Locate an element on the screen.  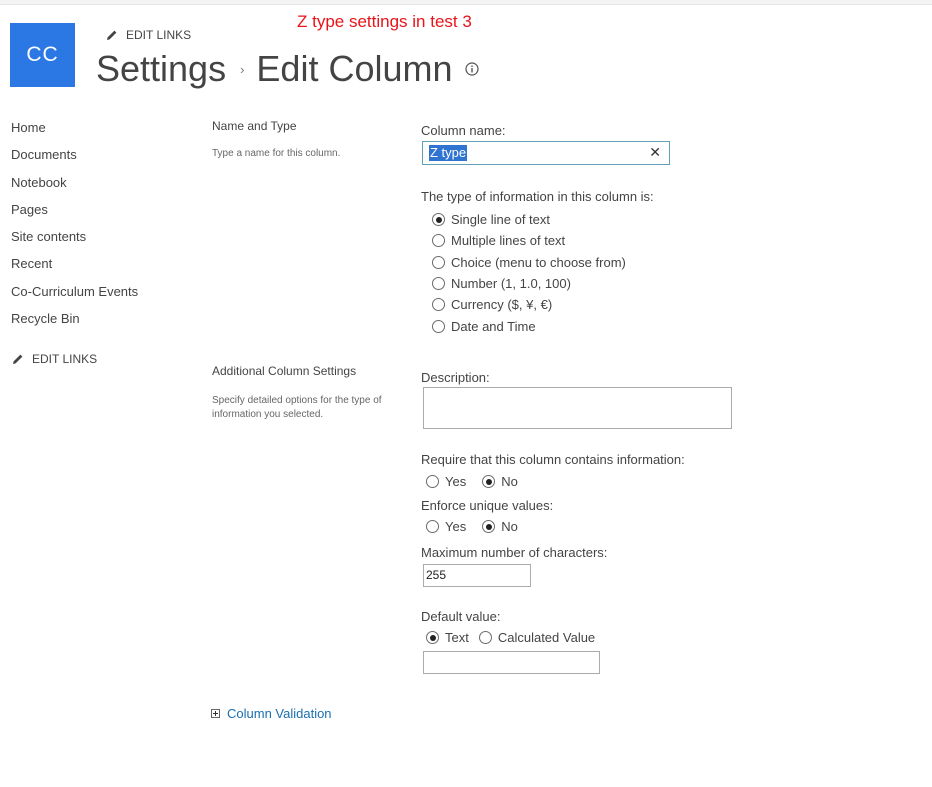
max-chars-label: Maximum number of characters: is located at coordinates (514, 552).